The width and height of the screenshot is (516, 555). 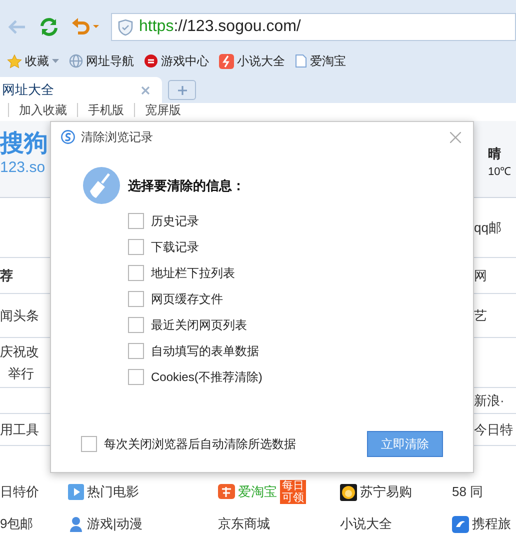 What do you see at coordinates (206, 377) in the screenshot?
I see `option-label: Cookies(不推荐清除)` at bounding box center [206, 377].